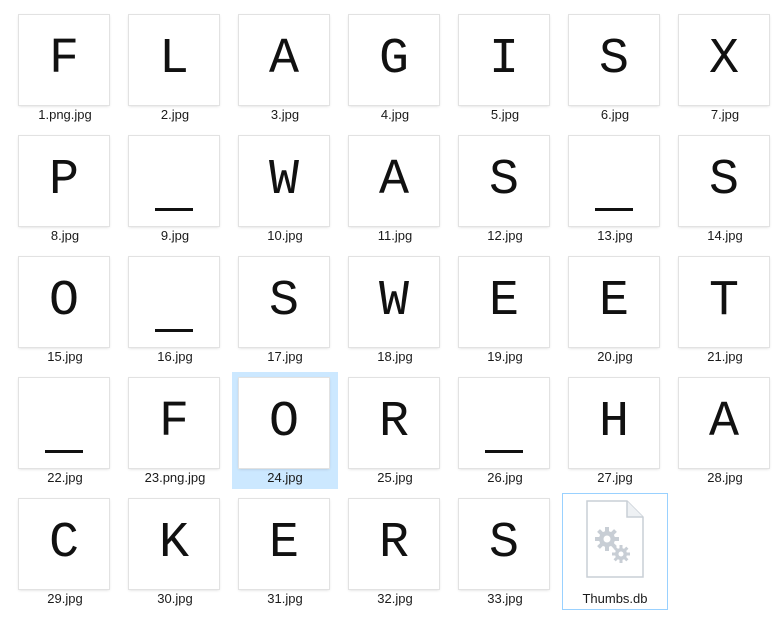 The image size is (776, 629). I want to click on file-item: S 17.jpg, so click(285, 309).